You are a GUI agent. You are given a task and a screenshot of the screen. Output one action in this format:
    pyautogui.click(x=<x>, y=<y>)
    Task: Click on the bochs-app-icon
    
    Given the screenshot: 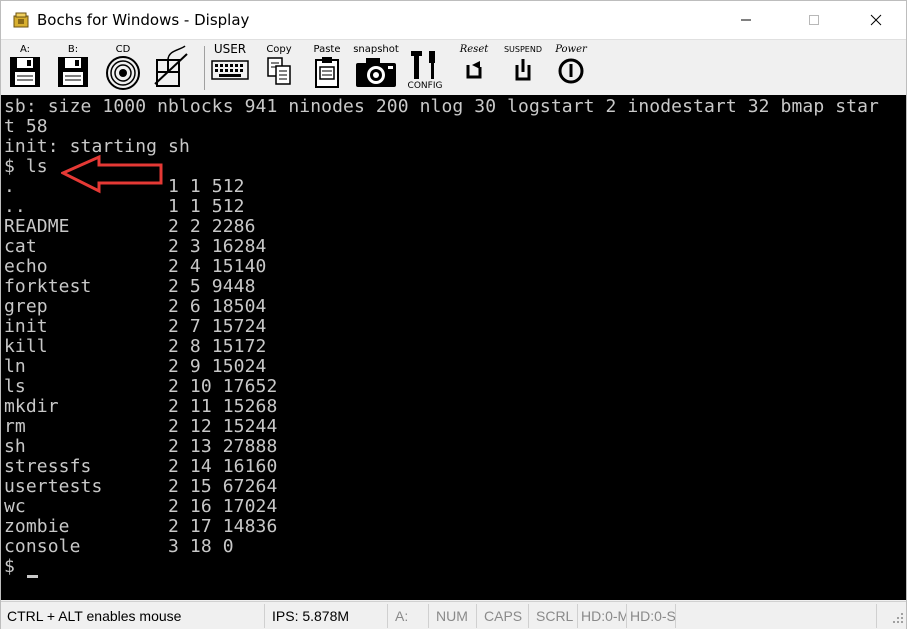 What is the action you would take?
    pyautogui.click(x=21, y=20)
    